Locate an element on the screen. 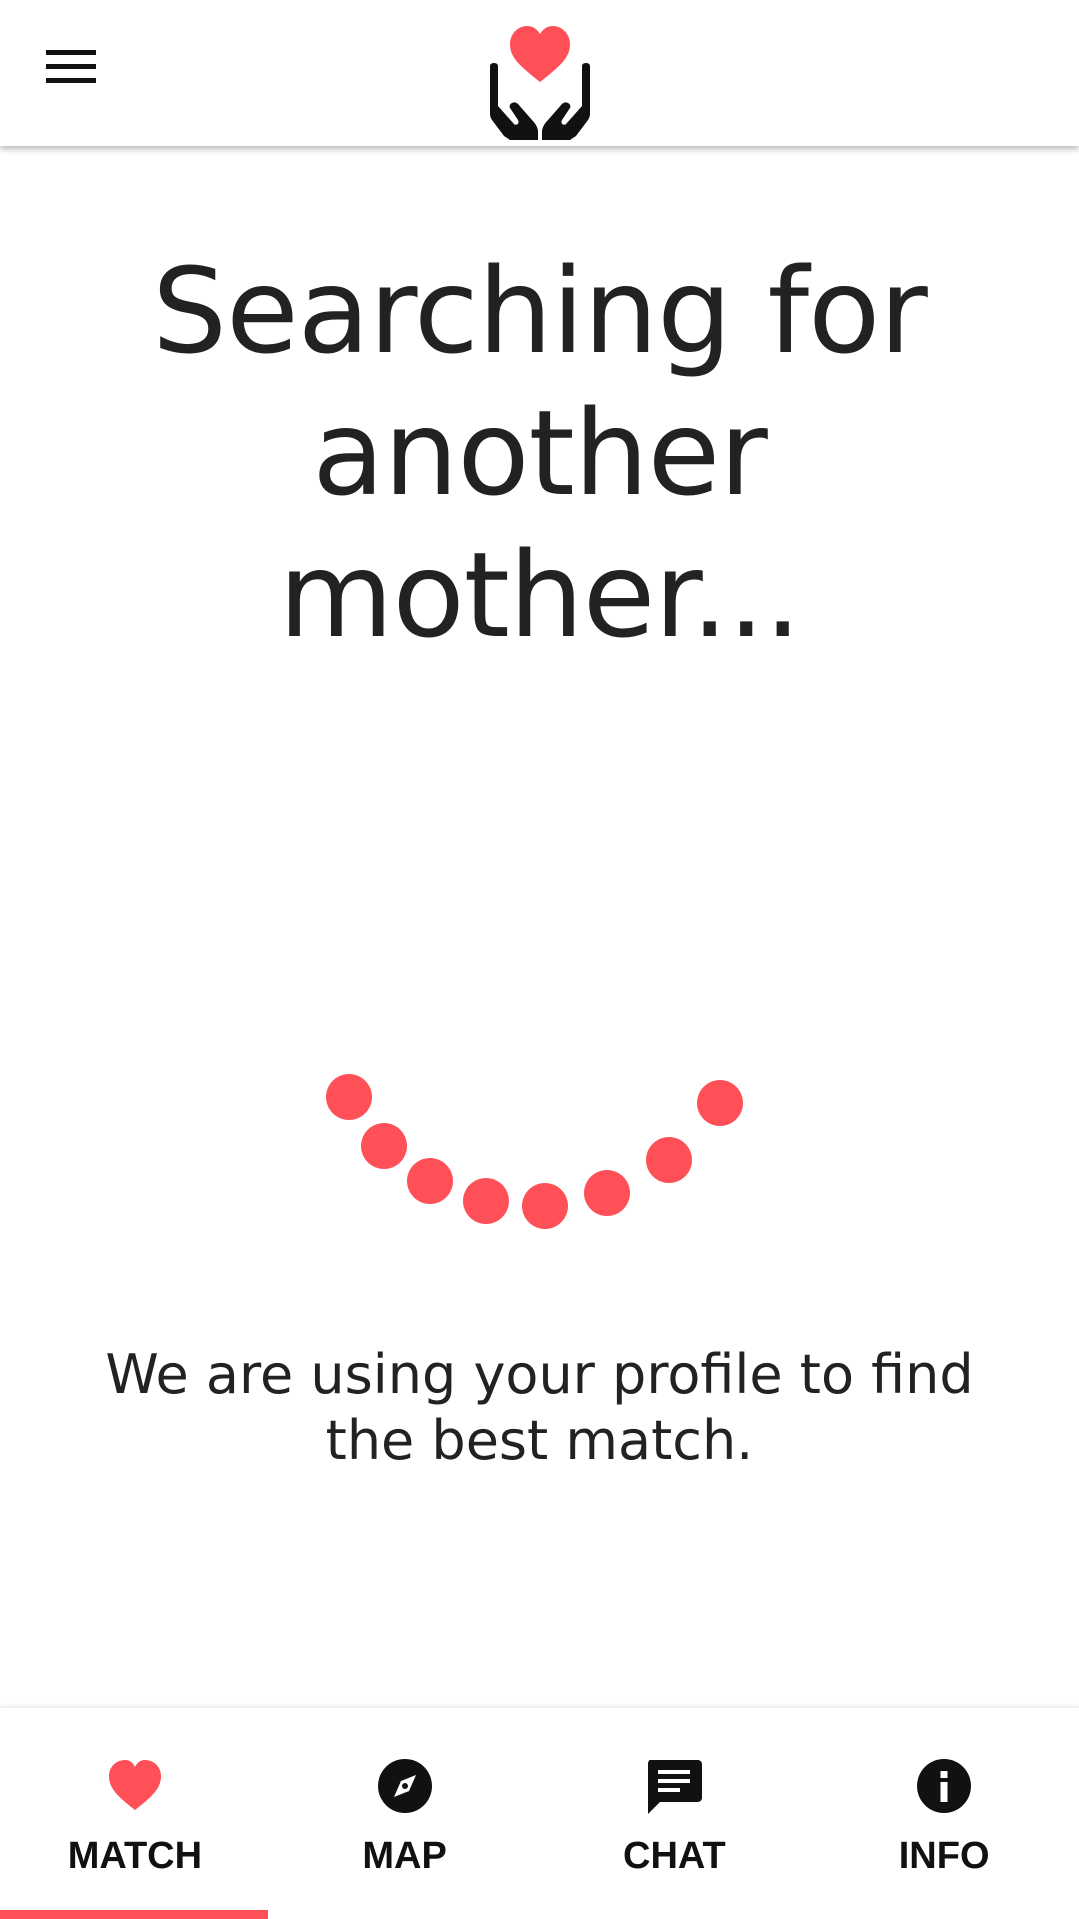  app-logo is located at coordinates (540, 81).